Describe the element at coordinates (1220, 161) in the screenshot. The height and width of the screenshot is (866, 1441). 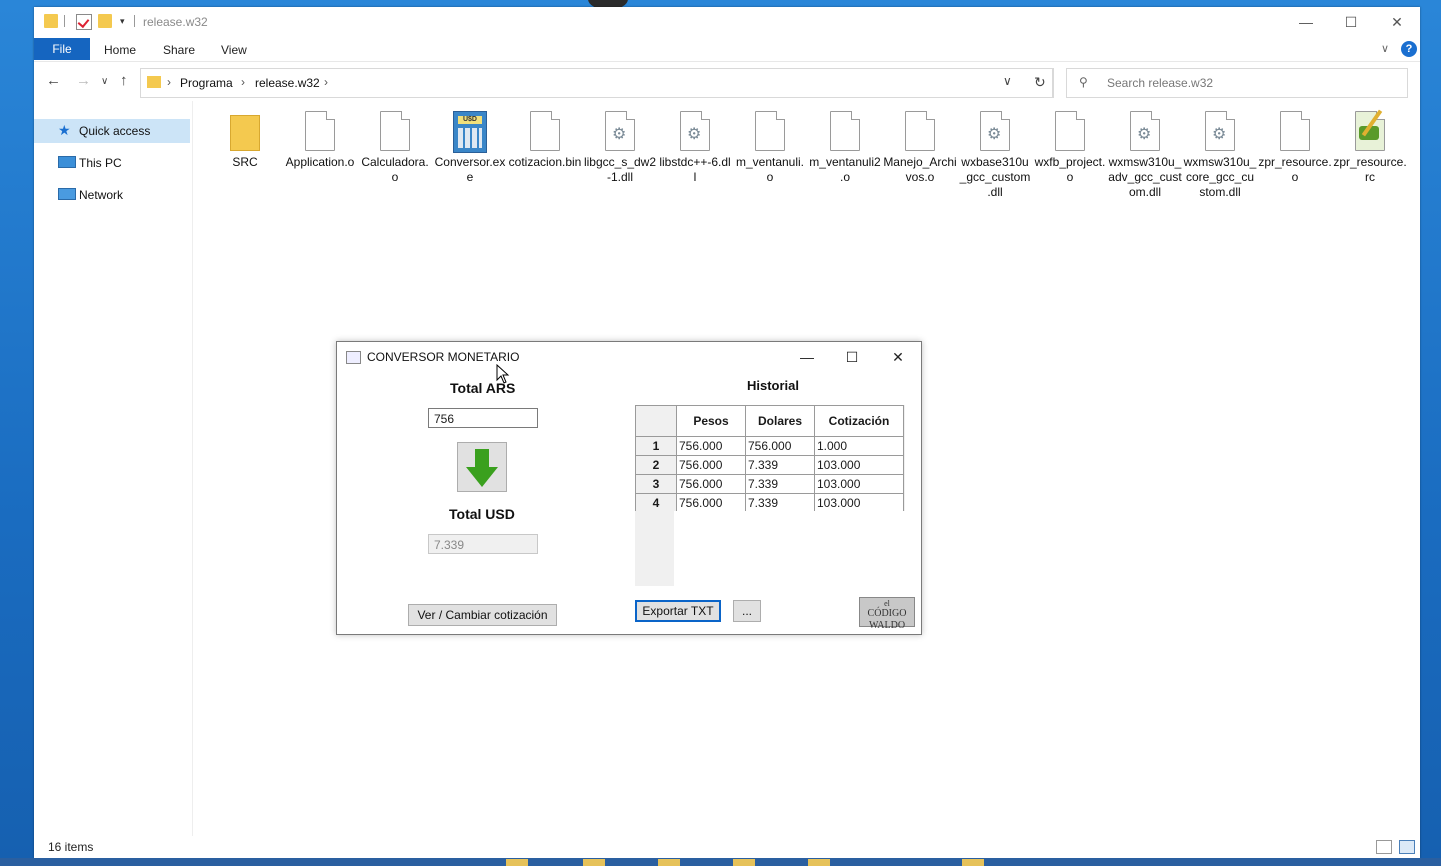
I see `file-item: ⚙ wxmsw310u_core_gcc_custom.dll` at that location.